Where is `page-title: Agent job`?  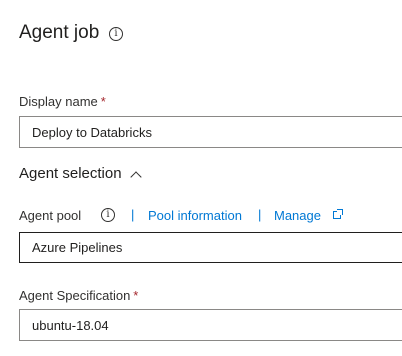
page-title: Agent job is located at coordinates (59, 32).